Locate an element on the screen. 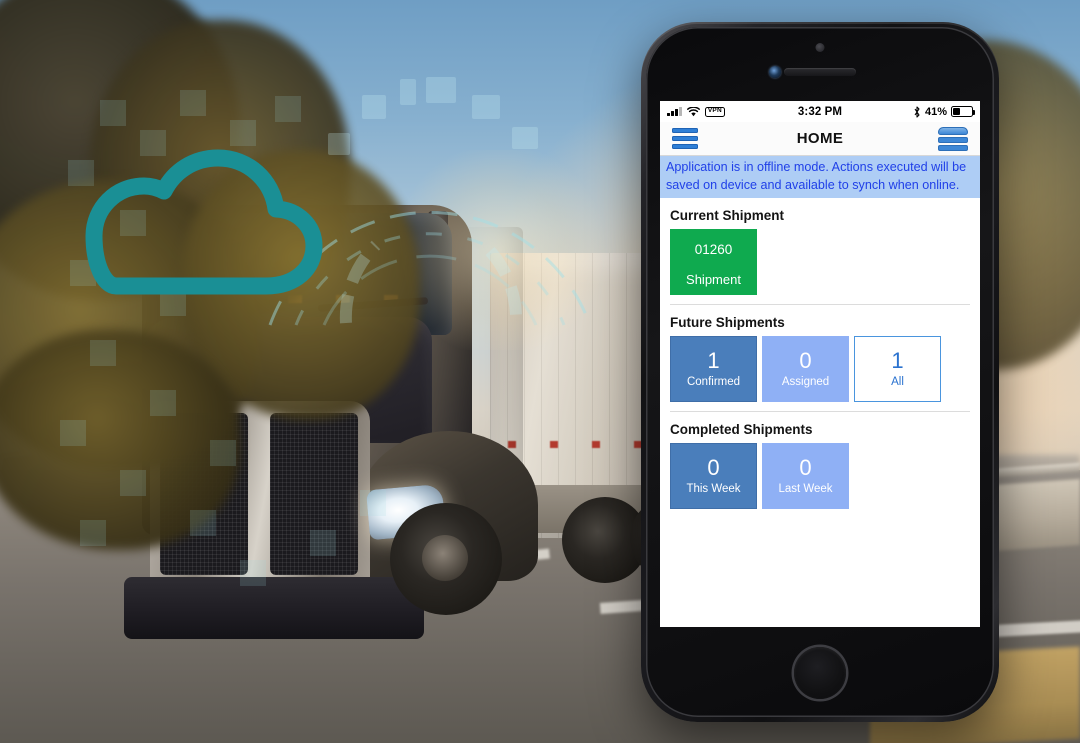  status-bar: VPN 3:32 PM 41% is located at coordinates (820, 111).